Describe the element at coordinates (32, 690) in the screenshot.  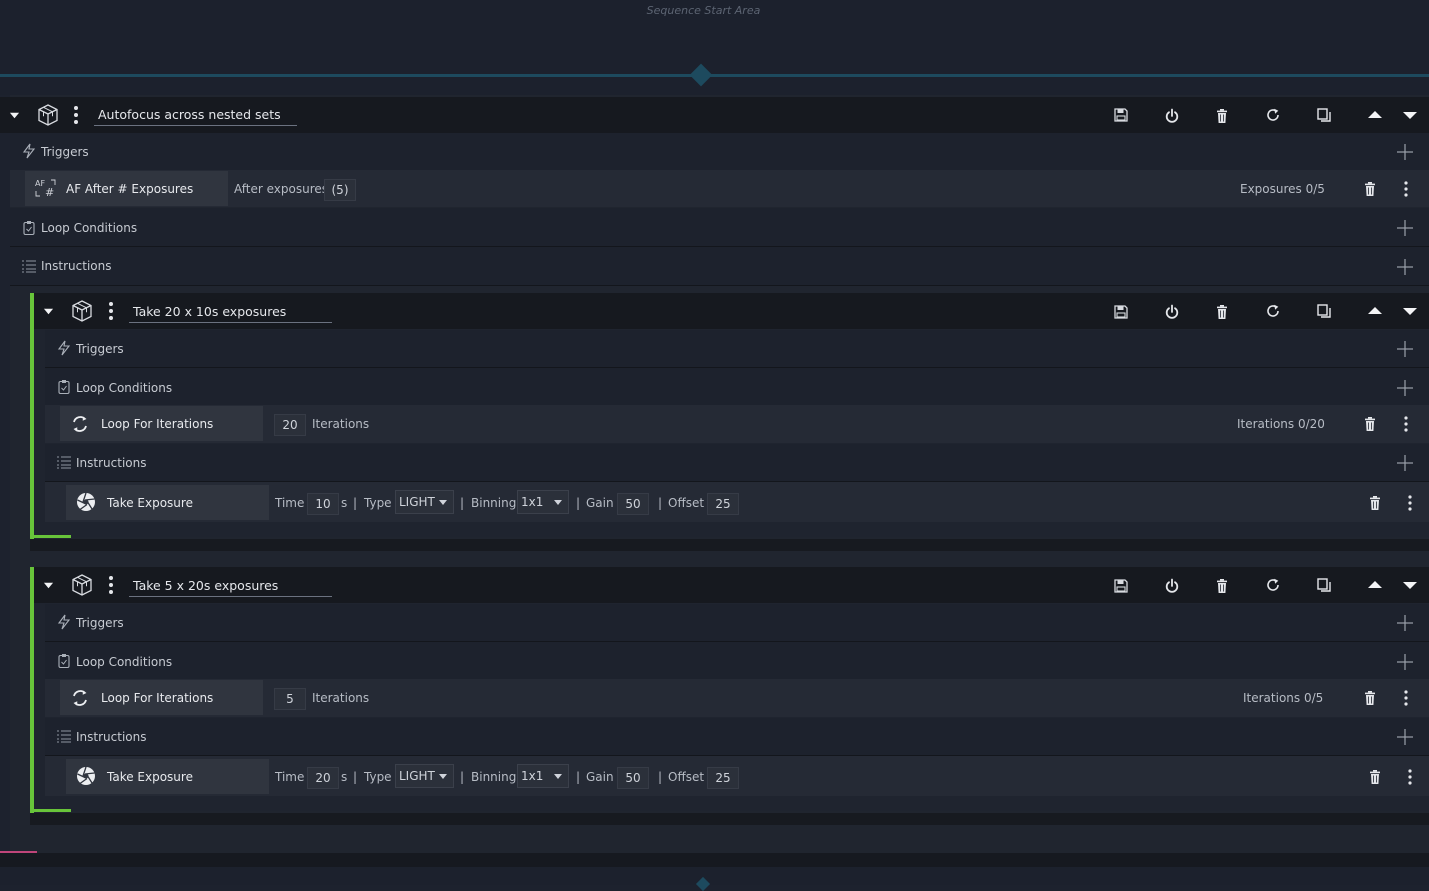
I see `active-indicator` at that location.